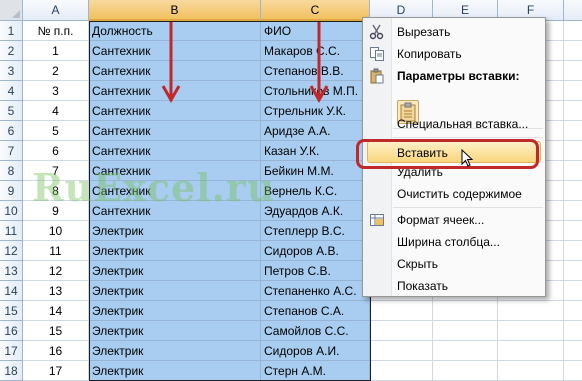 This screenshot has height=381, width=582. Describe the element at coordinates (315, 371) in the screenshot. I see `cell-c: Стерн А.М.` at that location.